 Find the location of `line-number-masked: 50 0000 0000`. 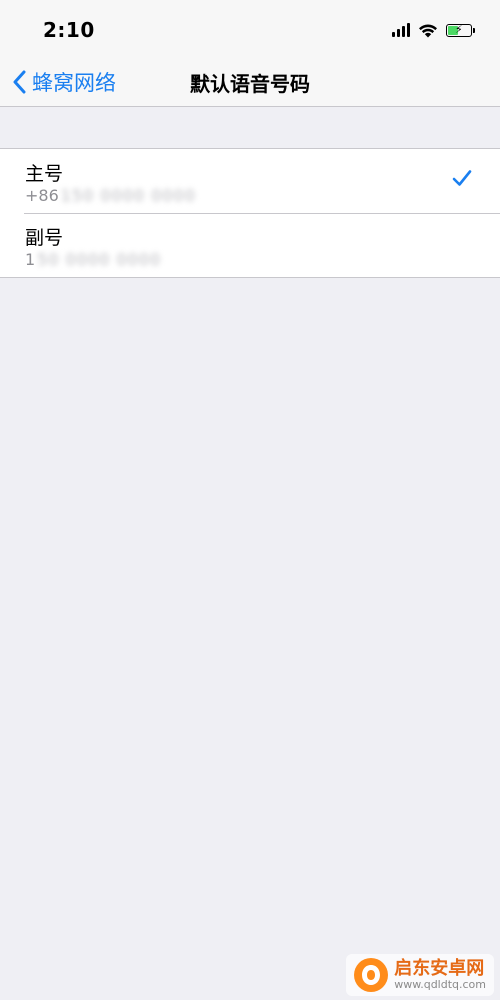

line-number-masked: 50 0000 0000 is located at coordinates (99, 259).